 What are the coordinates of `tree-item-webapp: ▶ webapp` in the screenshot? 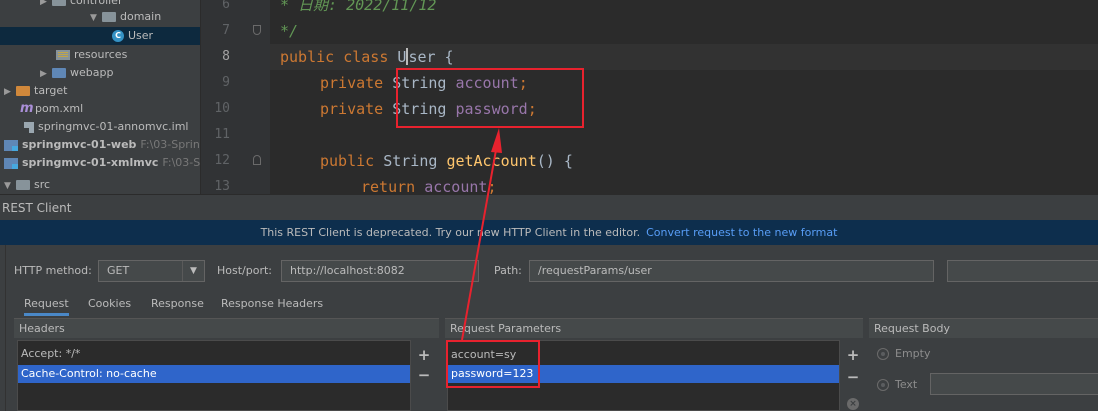 It's located at (76, 73).